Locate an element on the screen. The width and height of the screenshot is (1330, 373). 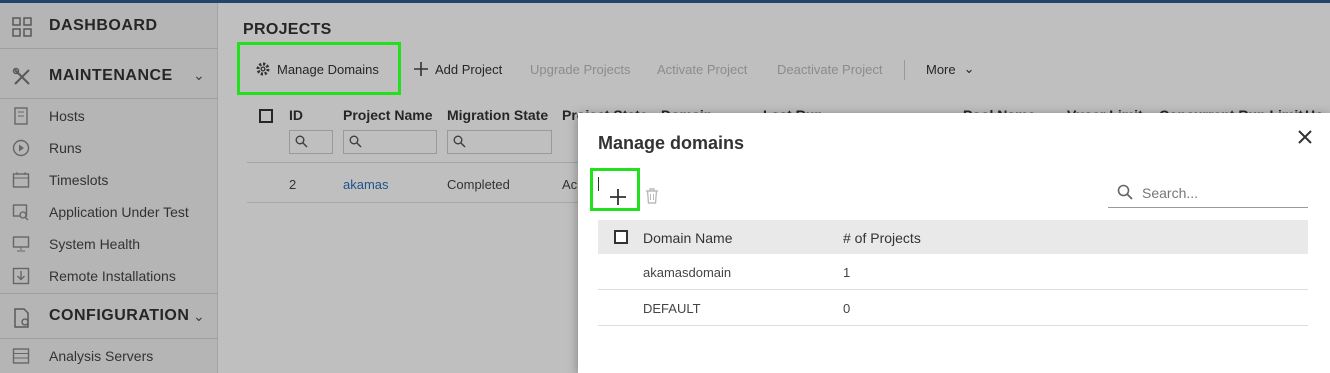
cell-domain-name: akamasdomain is located at coordinates (687, 272).